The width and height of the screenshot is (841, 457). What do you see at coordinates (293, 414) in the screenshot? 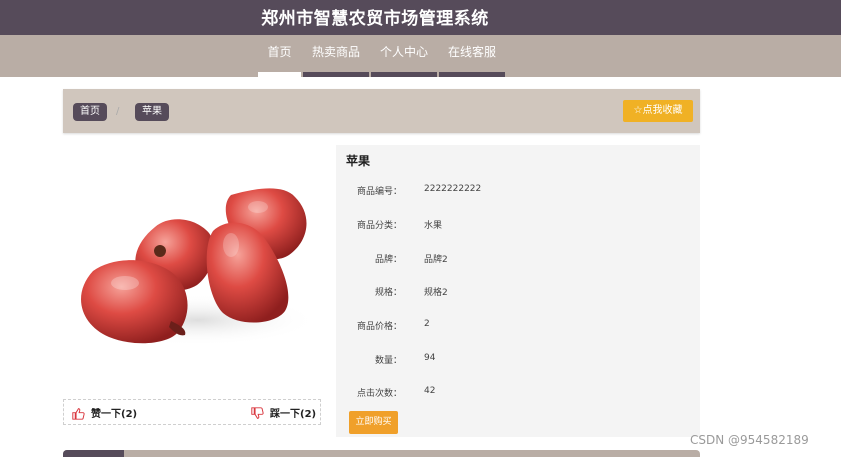
I see `dislike-count-label: 踩一下(2)` at bounding box center [293, 414].